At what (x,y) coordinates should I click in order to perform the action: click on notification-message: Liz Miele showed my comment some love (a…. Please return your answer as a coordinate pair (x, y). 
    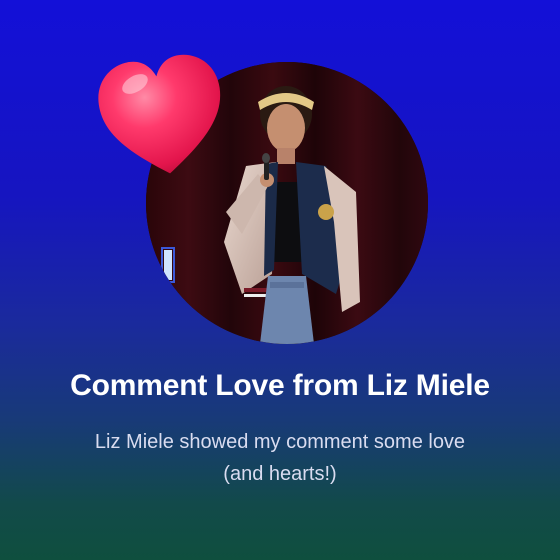
    Looking at the image, I should click on (280, 458).